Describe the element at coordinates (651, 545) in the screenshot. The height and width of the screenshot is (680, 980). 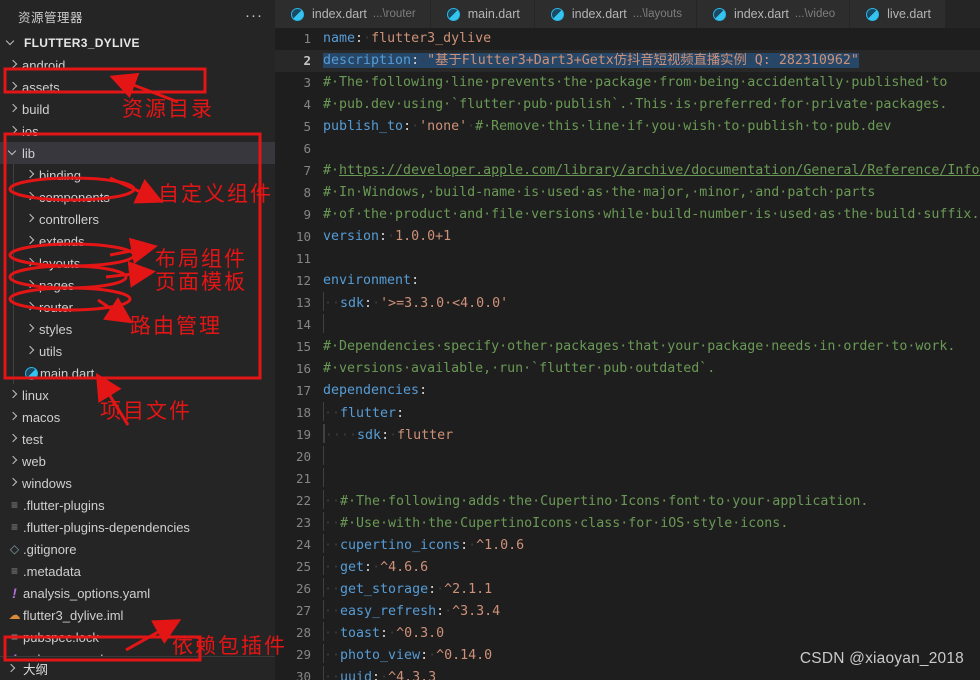
I see `code-line-text: ··cupertino_icons:·^1.0.6` at that location.